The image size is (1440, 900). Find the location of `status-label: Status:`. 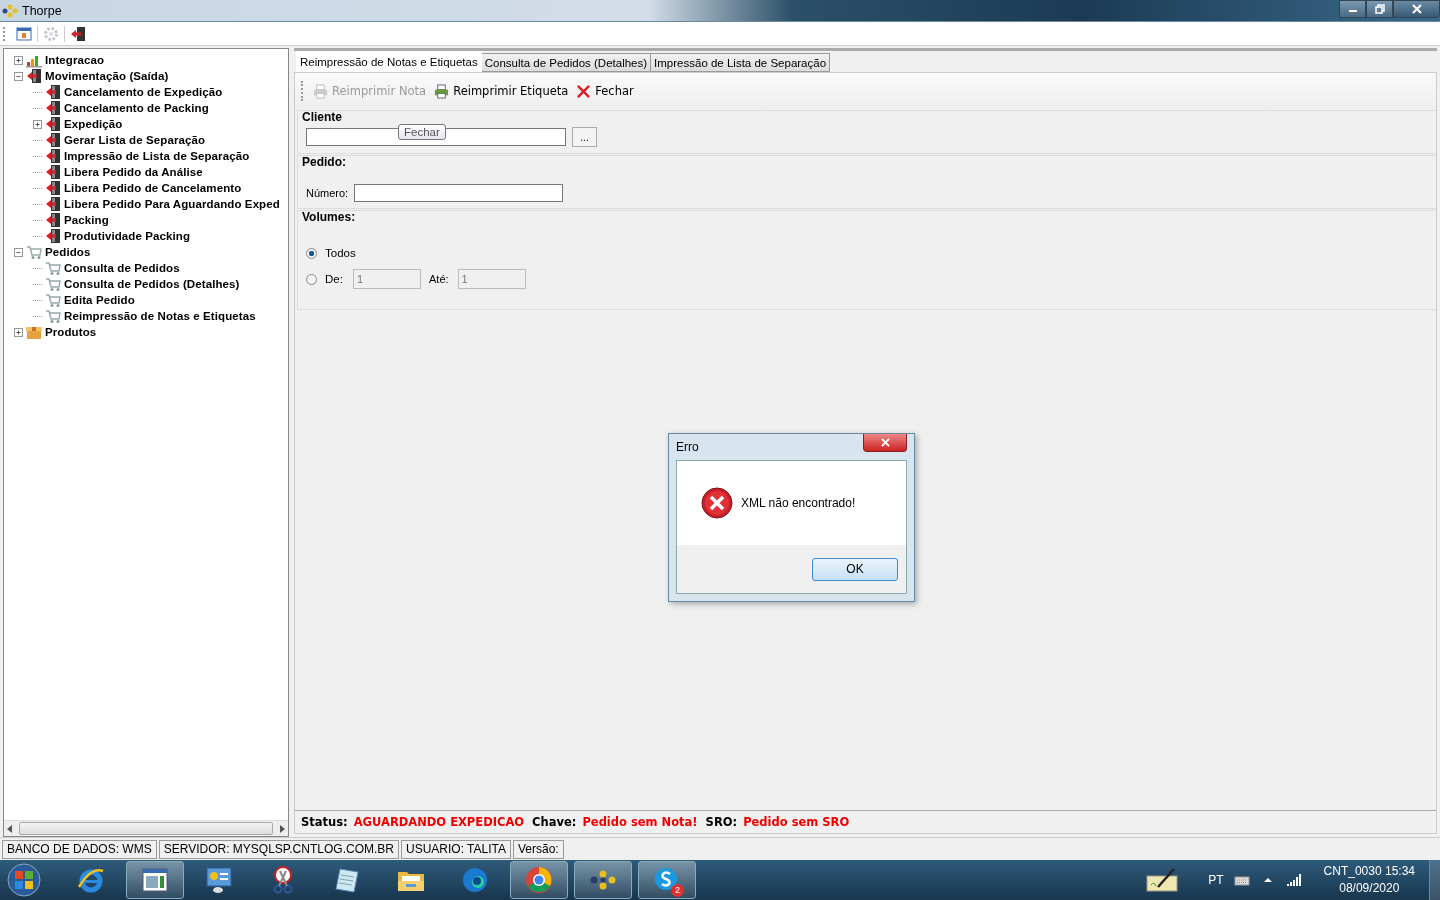

status-label: Status: is located at coordinates (324, 822).